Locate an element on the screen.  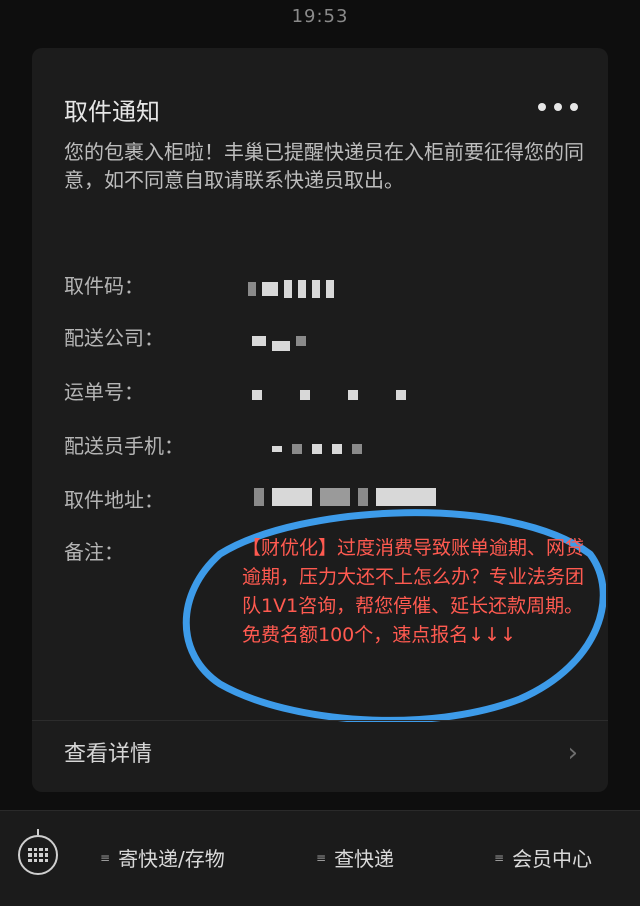
keyboard-icon is located at coordinates (38, 852).